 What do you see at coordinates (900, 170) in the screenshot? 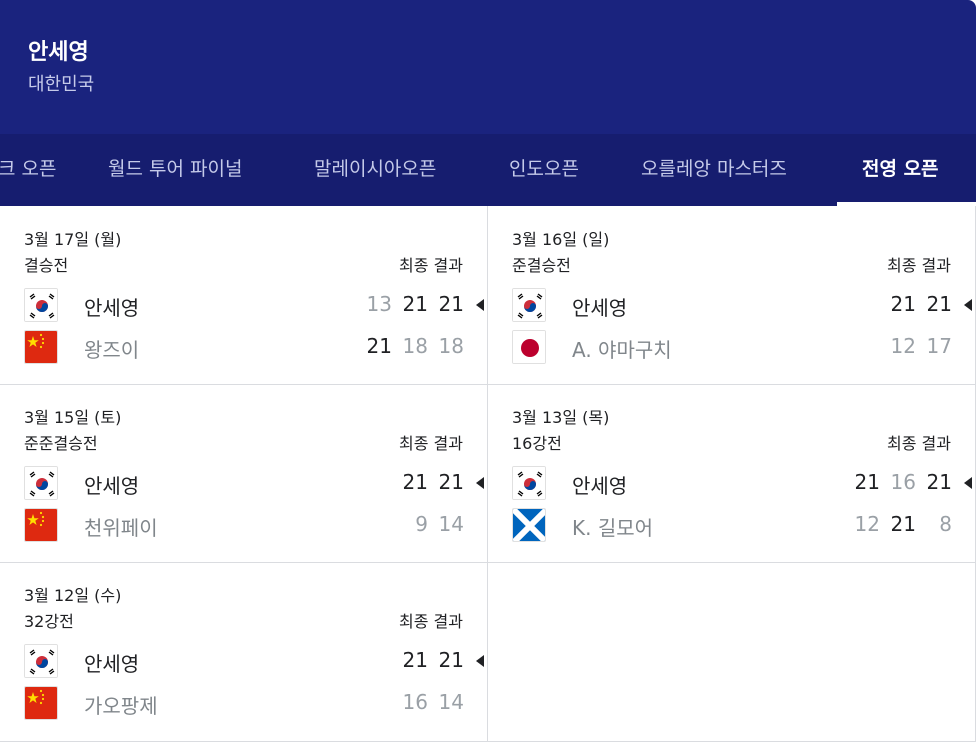
I see `tab-all-england-open: 전영 오픈` at bounding box center [900, 170].